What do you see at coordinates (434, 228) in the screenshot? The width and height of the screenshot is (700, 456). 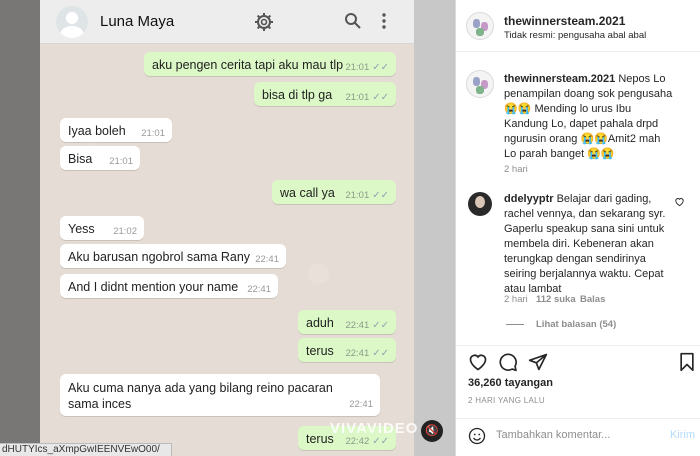 I see `right-dim-margin` at bounding box center [434, 228].